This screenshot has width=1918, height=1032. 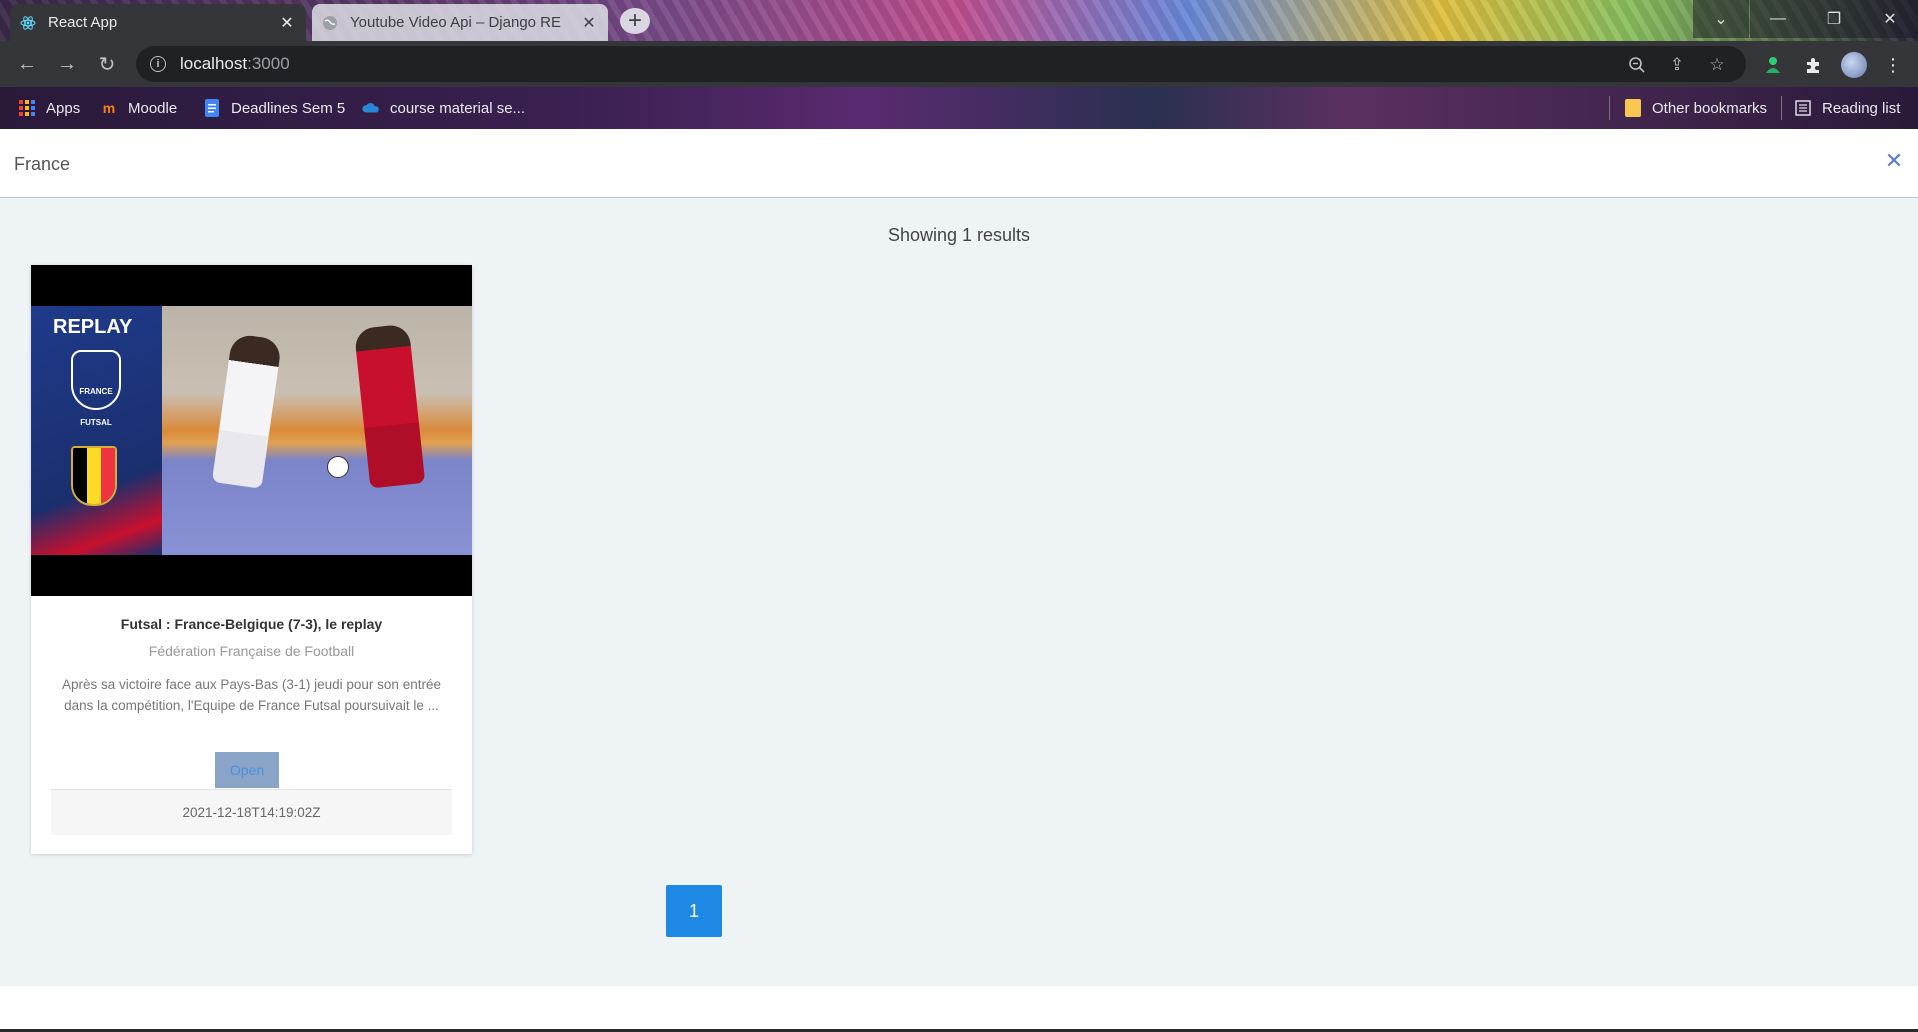 I want to click on minimize-button: —, so click(x=1778, y=19).